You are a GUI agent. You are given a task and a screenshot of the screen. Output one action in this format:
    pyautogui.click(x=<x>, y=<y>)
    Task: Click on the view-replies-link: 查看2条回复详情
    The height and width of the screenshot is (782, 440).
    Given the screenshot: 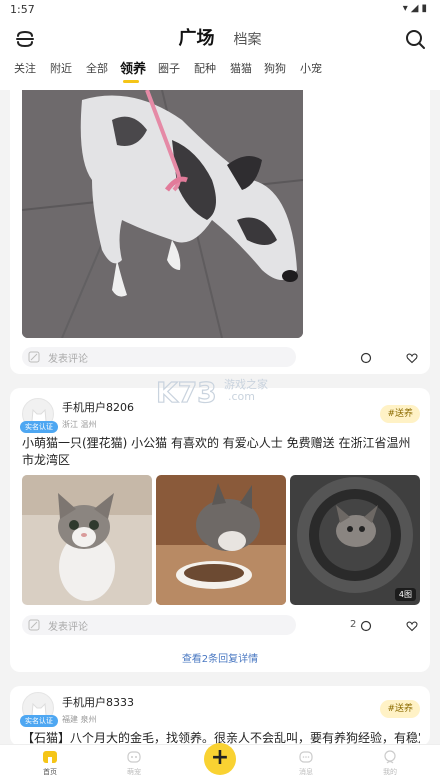 What is the action you would take?
    pyautogui.click(x=220, y=657)
    